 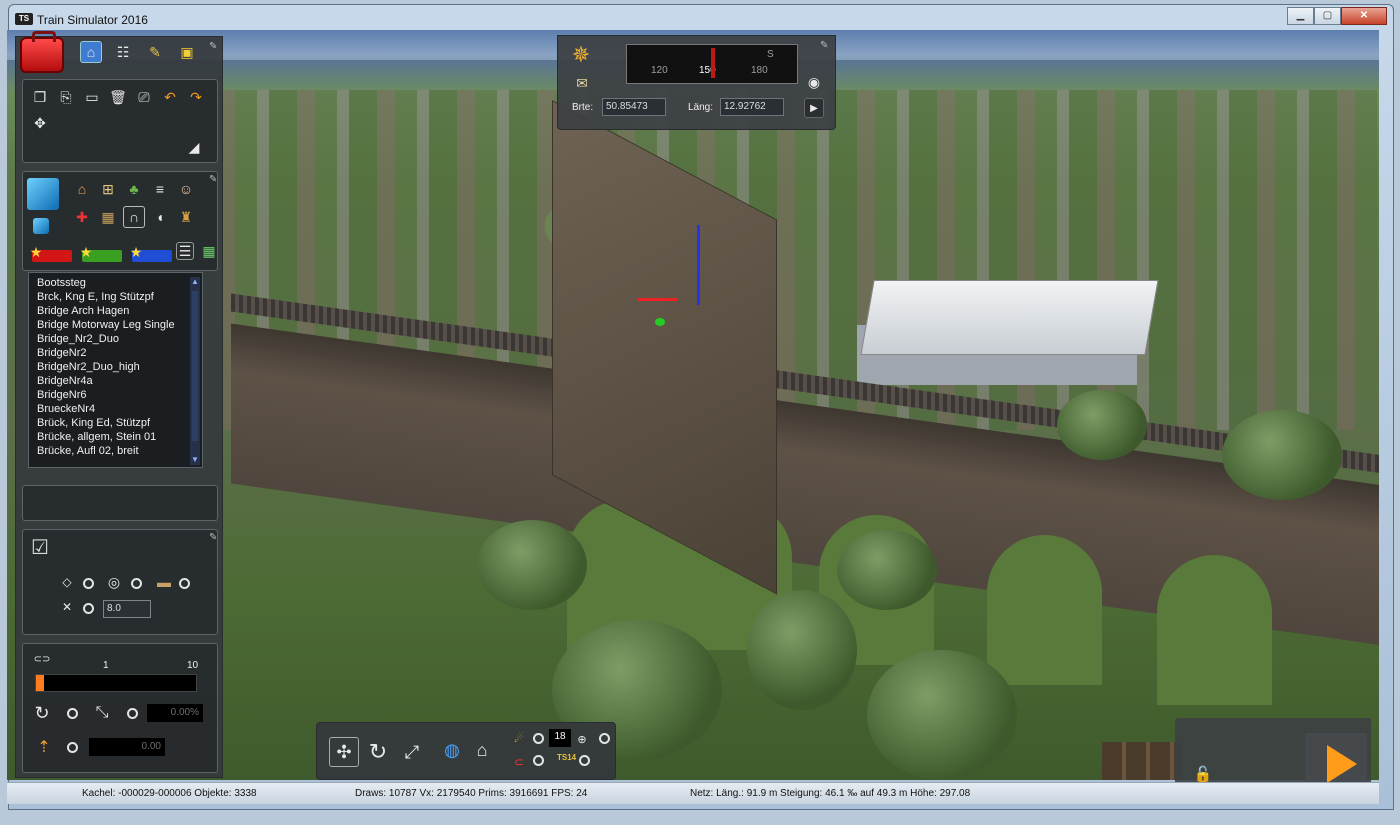 What do you see at coordinates (136, 583) in the screenshot?
I see `snap-target-radio` at bounding box center [136, 583].